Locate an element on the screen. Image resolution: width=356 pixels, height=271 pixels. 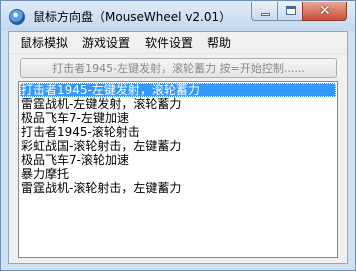
menu-software-settings: 软件设置 is located at coordinates (169, 43).